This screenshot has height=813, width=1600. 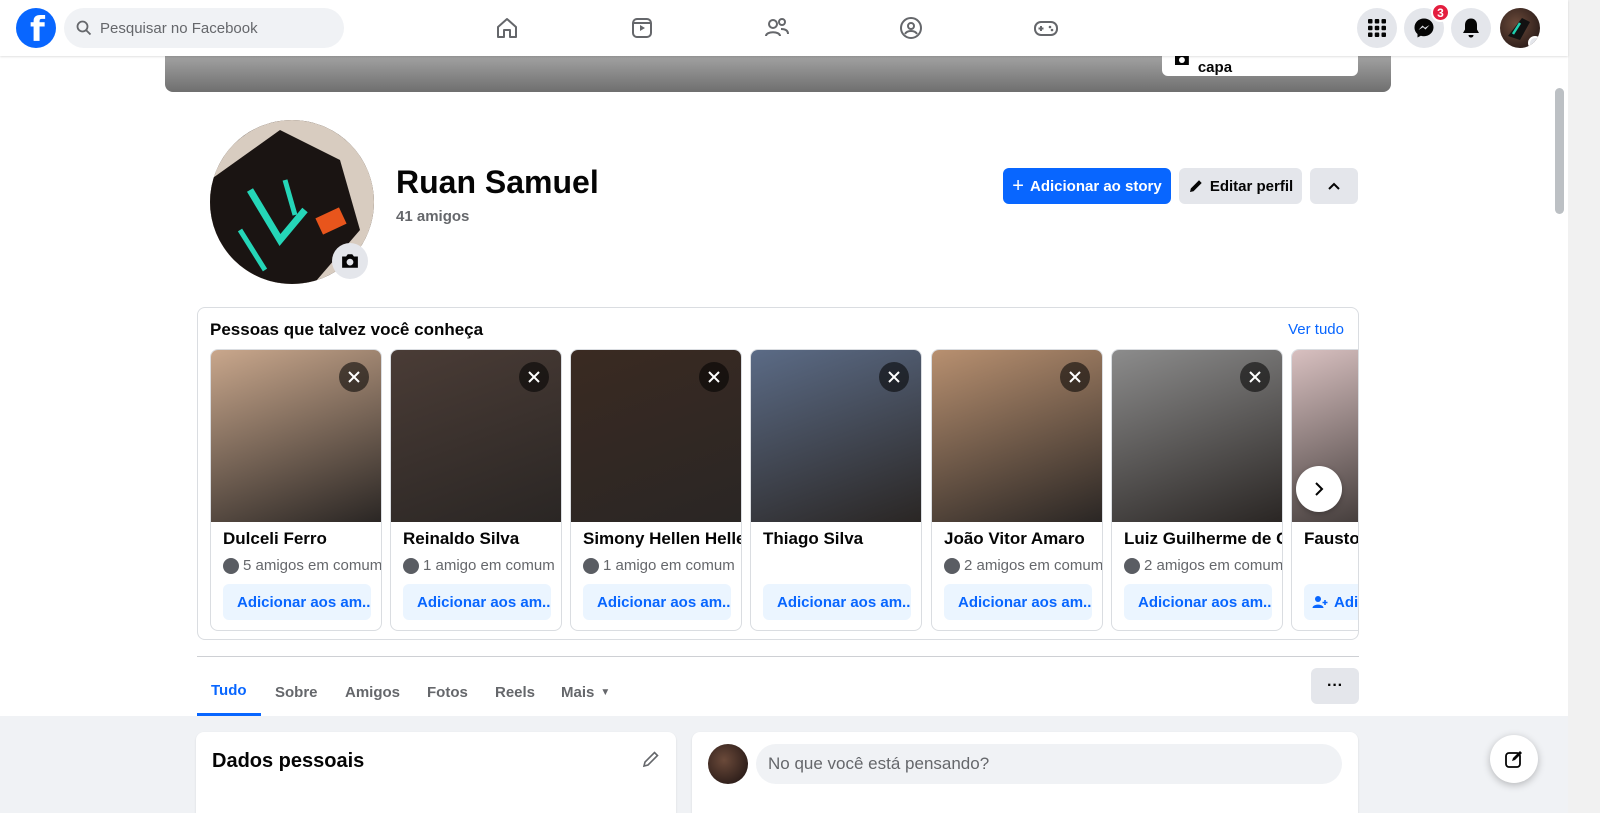 I want to click on apps-grid-icon, so click(x=1377, y=28).